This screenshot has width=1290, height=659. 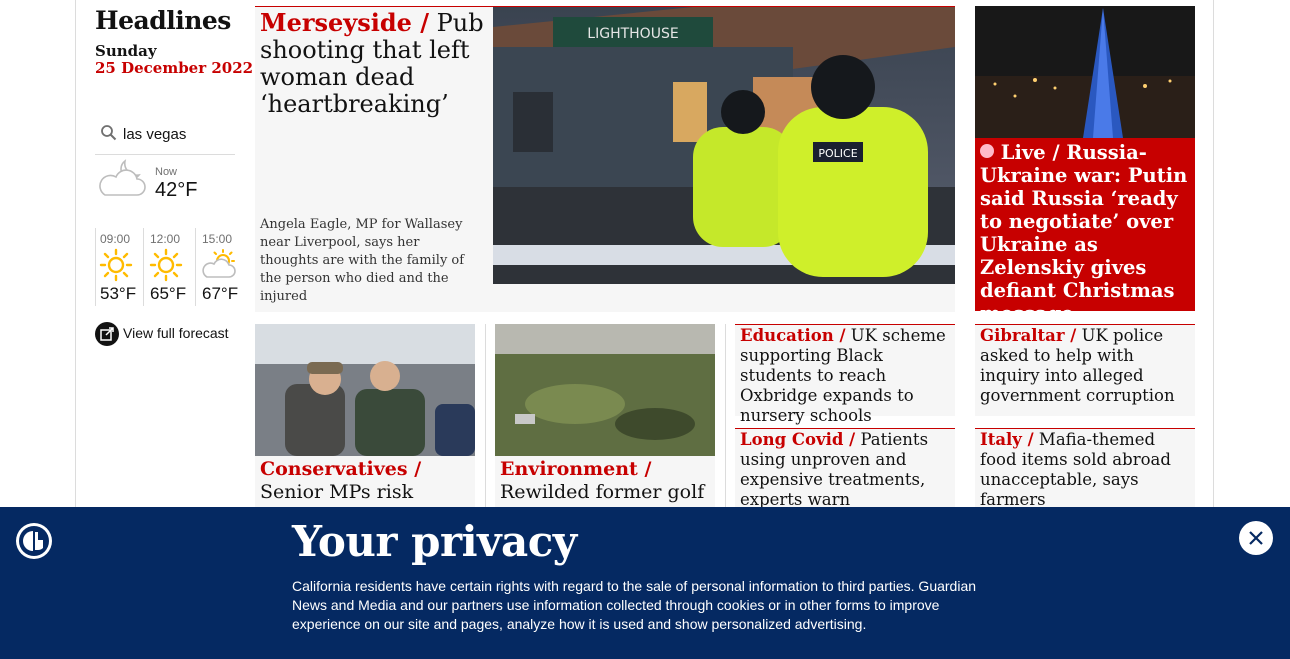 I want to click on now-temp: 42°F, so click(x=176, y=190).